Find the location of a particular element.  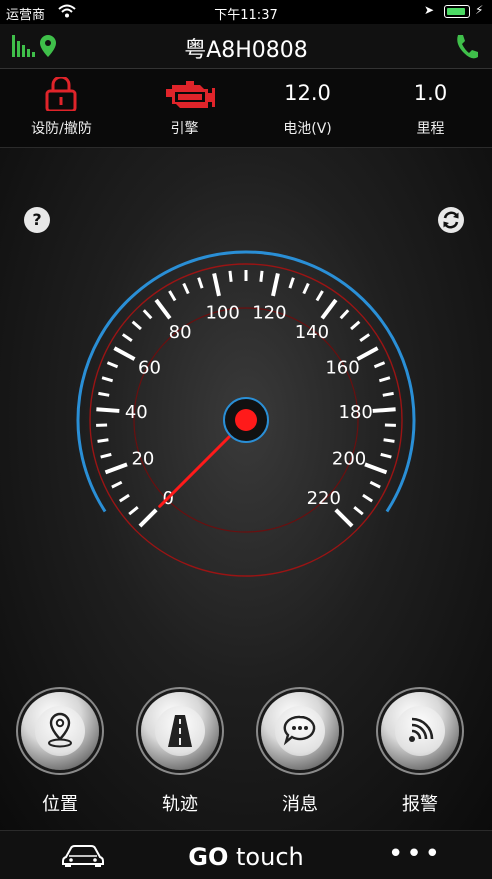

location-label: 位置 is located at coordinates (60, 803).